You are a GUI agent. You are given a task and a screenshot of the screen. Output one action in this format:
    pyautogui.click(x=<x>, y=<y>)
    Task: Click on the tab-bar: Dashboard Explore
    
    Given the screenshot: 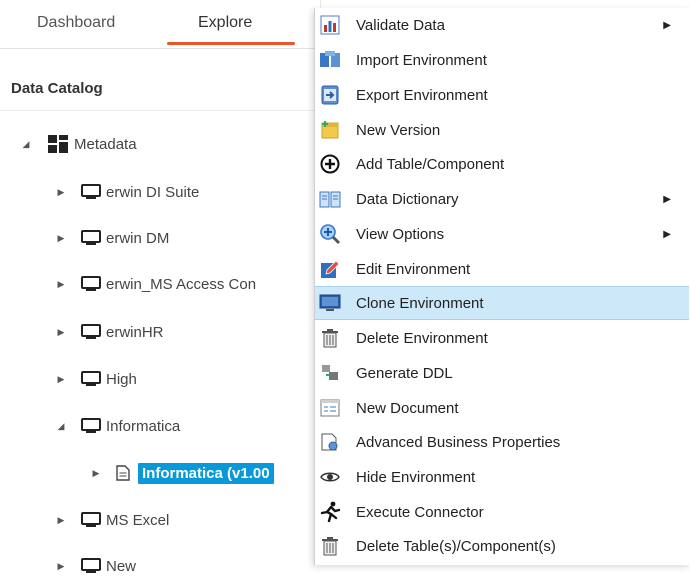 What is the action you would take?
    pyautogui.click(x=160, y=24)
    